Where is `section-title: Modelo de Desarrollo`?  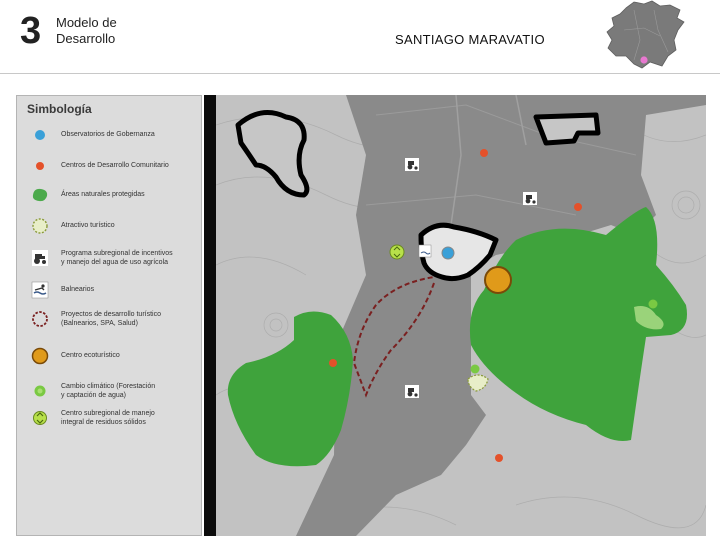 section-title: Modelo de Desarrollo is located at coordinates (86, 31).